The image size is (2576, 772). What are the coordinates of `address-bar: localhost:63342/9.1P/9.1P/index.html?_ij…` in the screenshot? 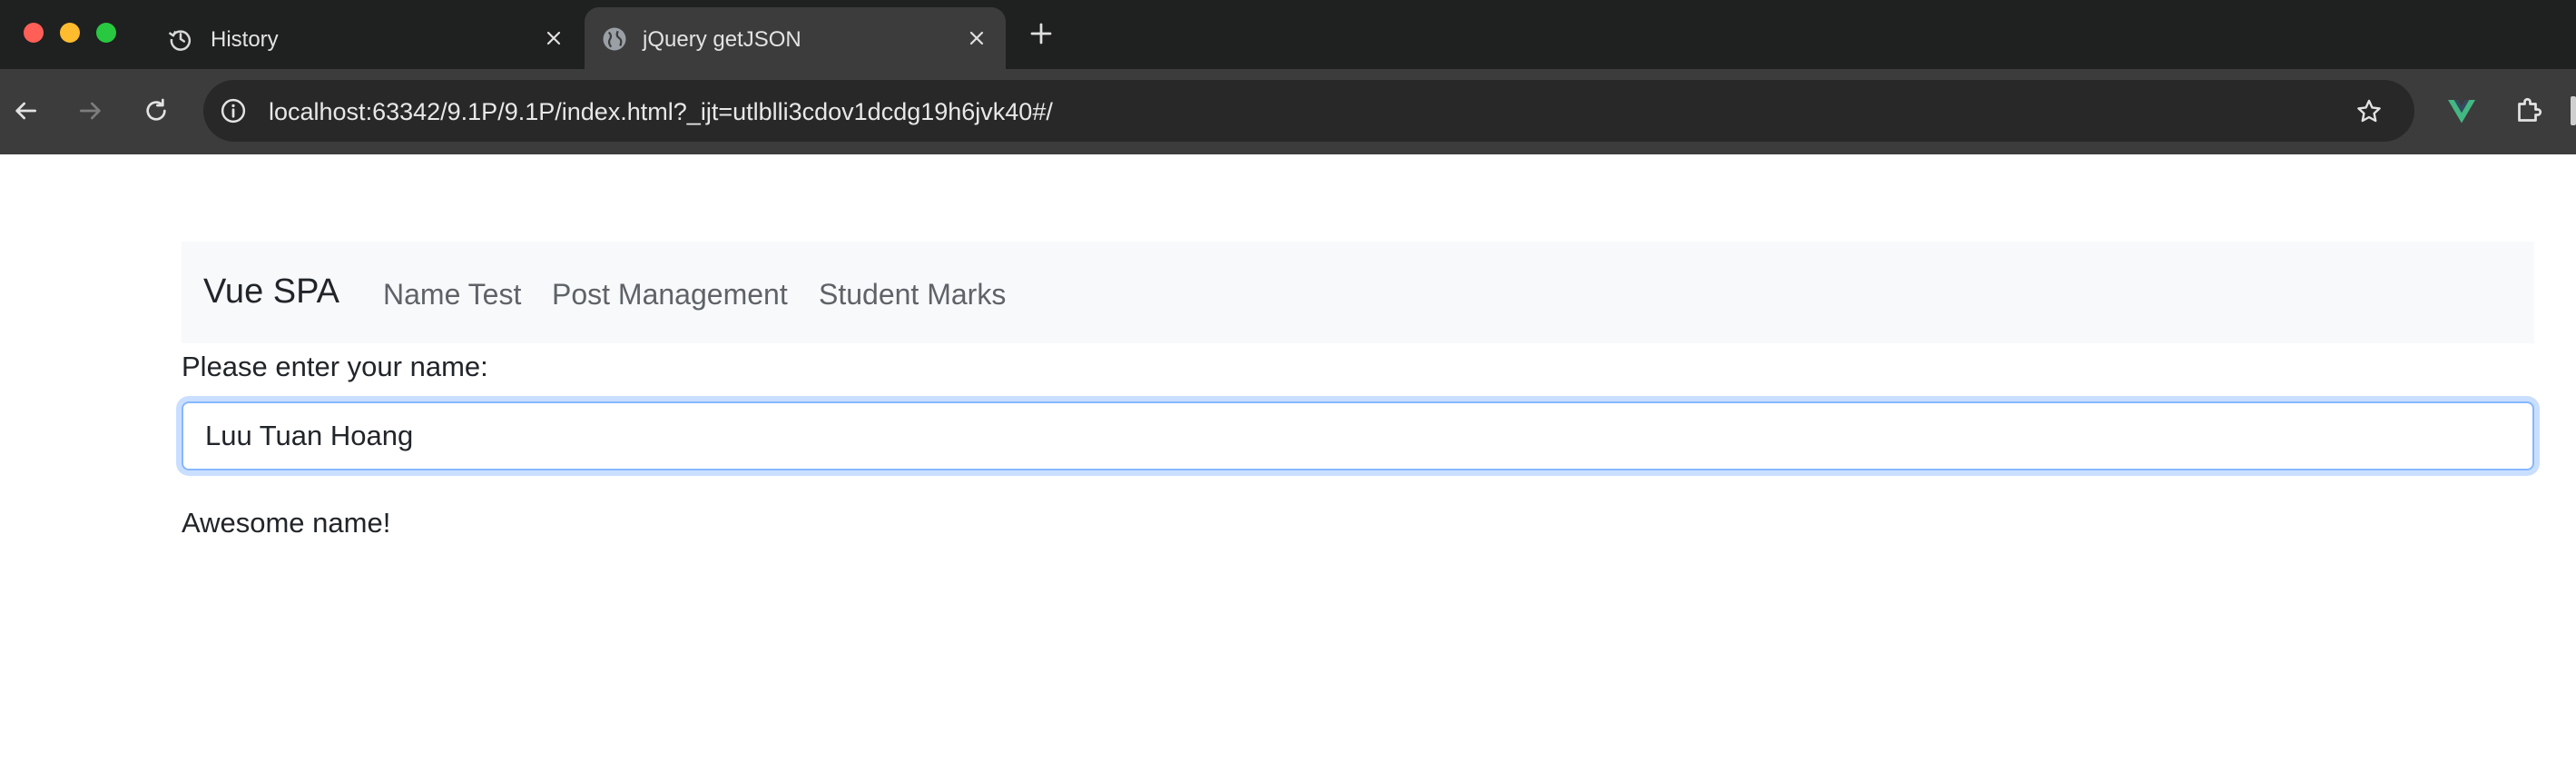 It's located at (1308, 111).